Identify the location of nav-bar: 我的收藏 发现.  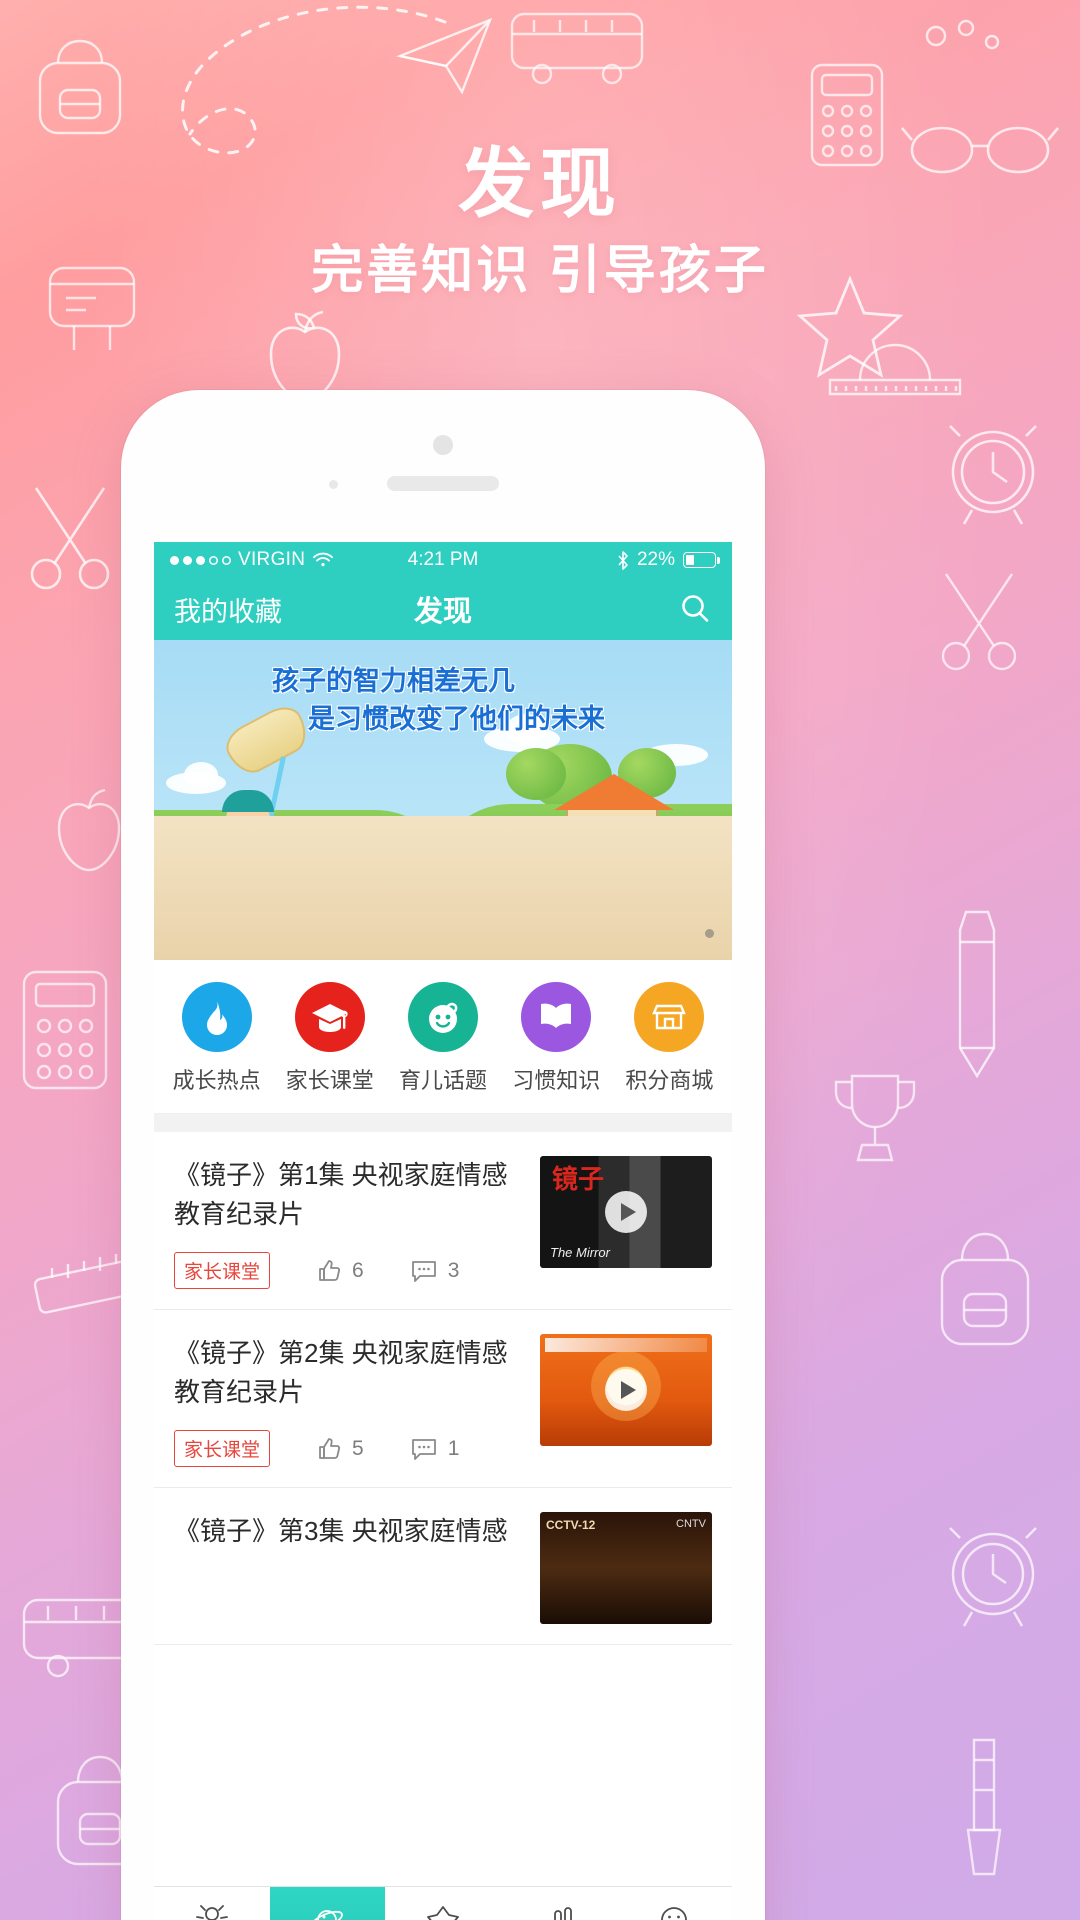
(443, 609).